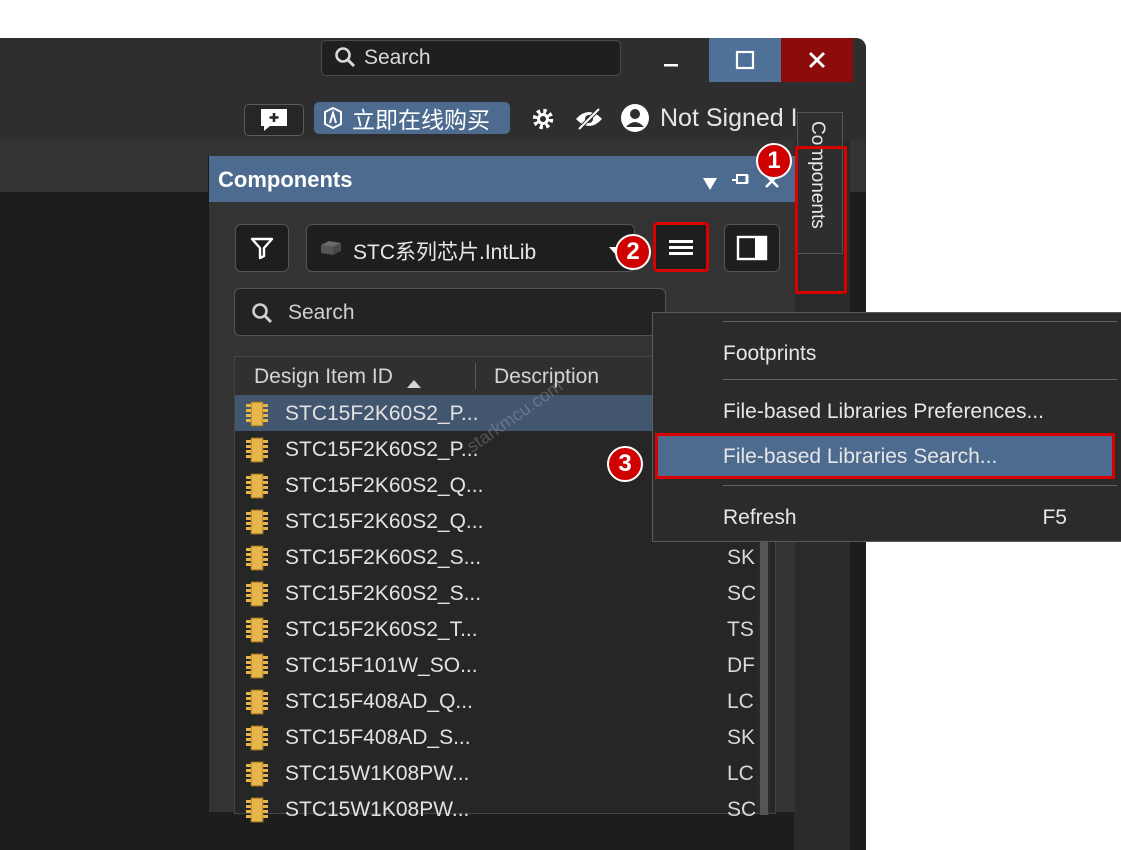  Describe the element at coordinates (886, 517) in the screenshot. I see `menu-item-refresh: Refresh F5` at that location.